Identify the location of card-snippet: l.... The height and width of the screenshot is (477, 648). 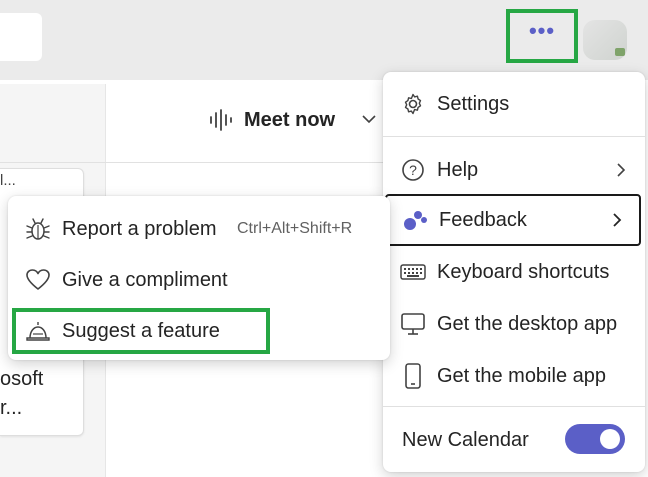
(8, 180).